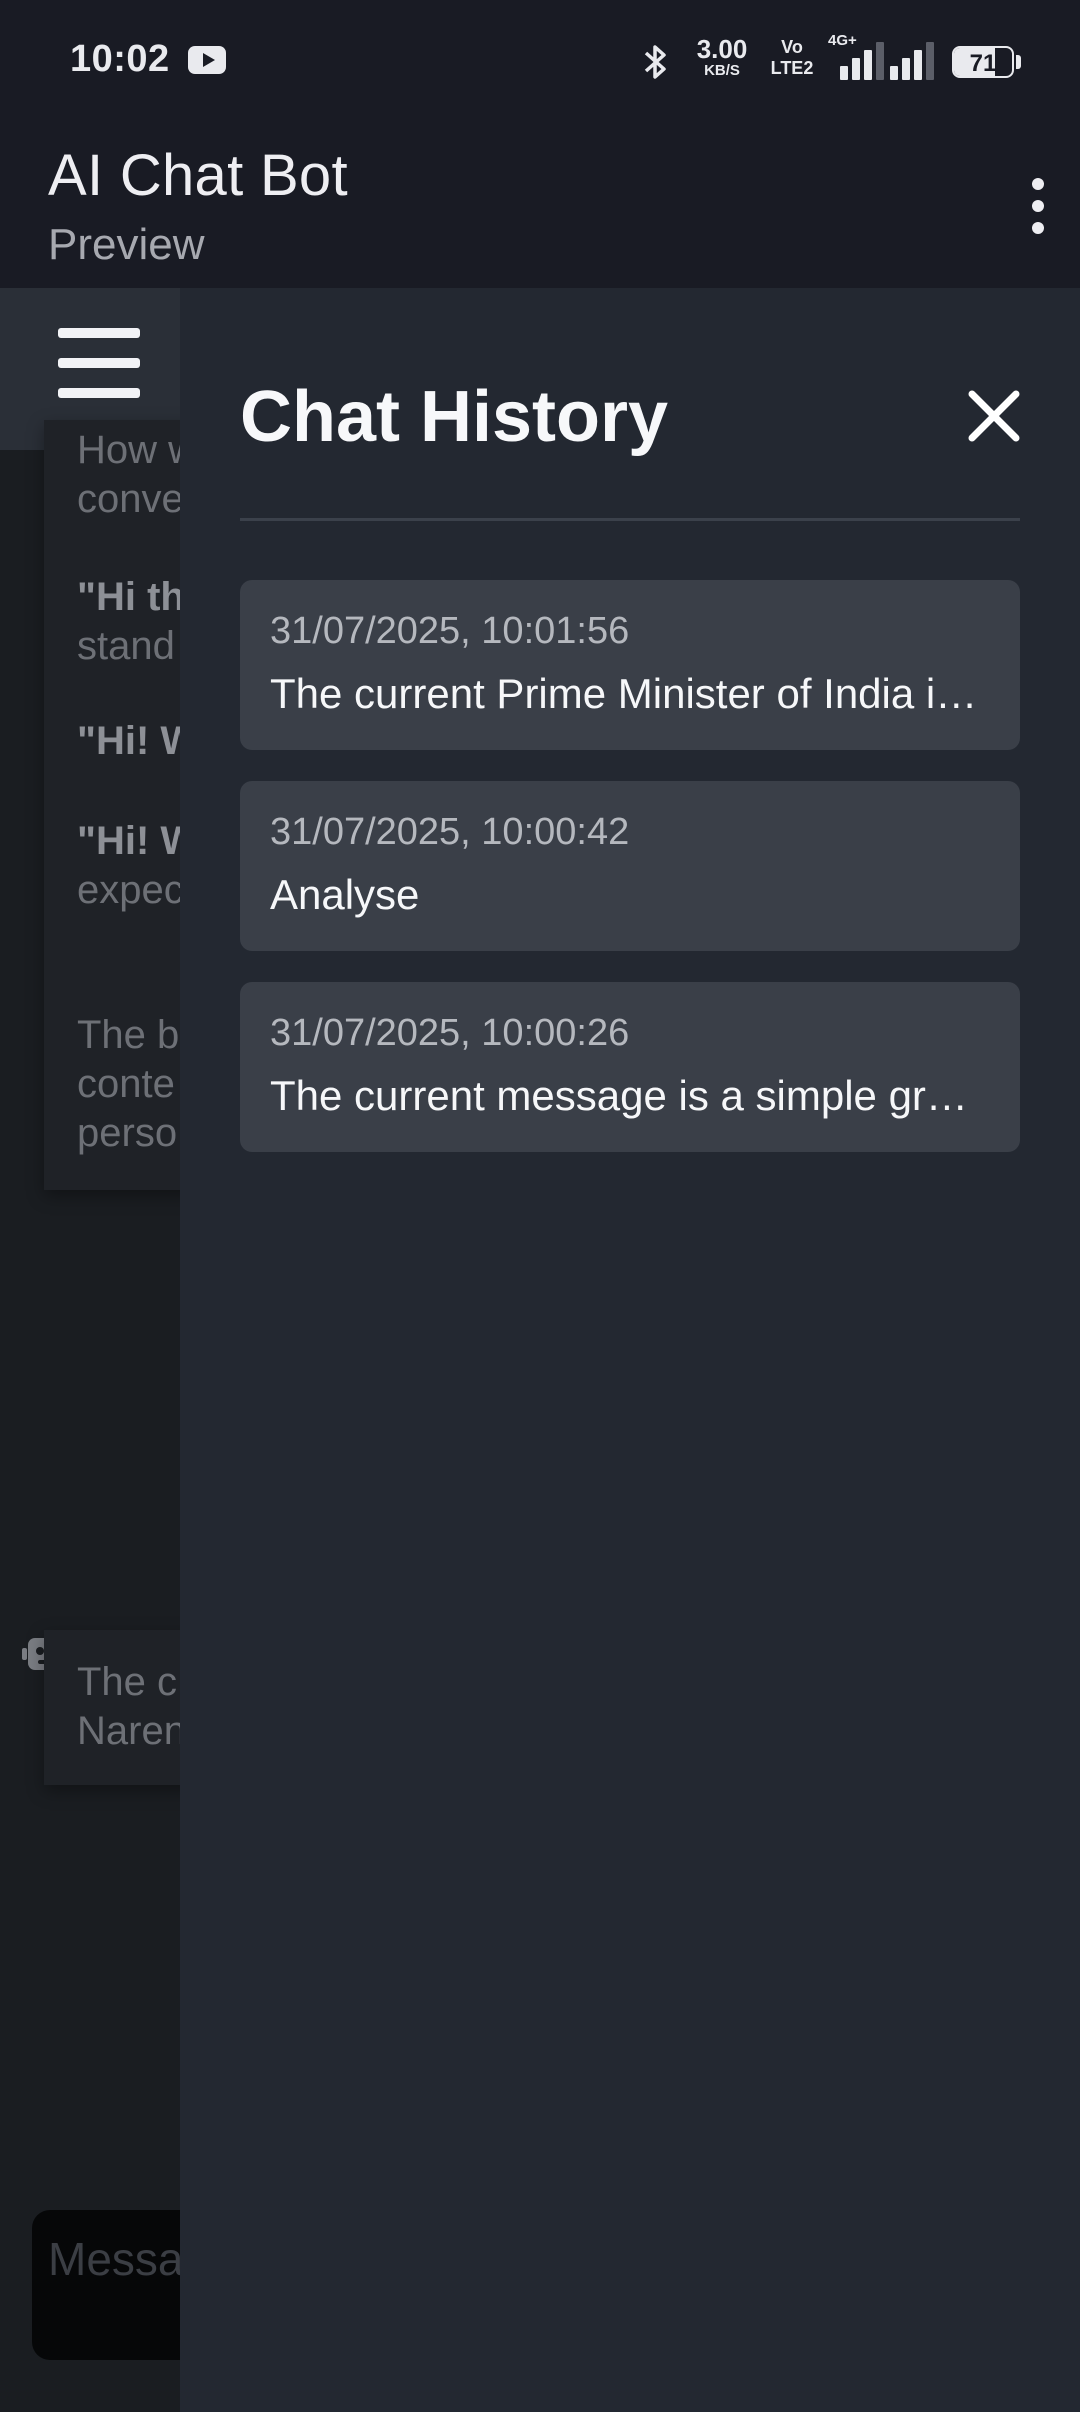 This screenshot has height=2412, width=1080. What do you see at coordinates (450, 832) in the screenshot?
I see `history-timestamp: 31/07/2025, 10:00:42` at bounding box center [450, 832].